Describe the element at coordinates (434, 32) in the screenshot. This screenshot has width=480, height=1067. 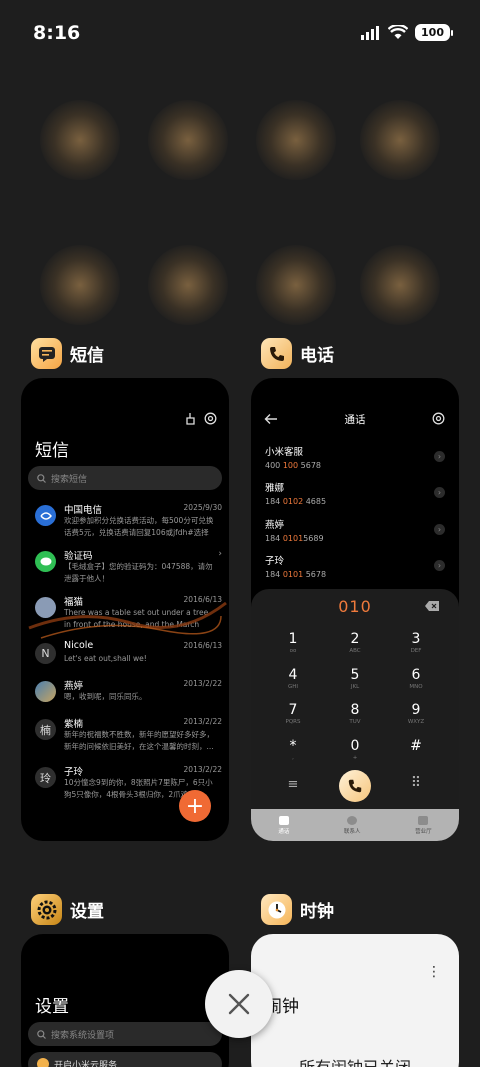
I see `battery-indicator: 100` at that location.